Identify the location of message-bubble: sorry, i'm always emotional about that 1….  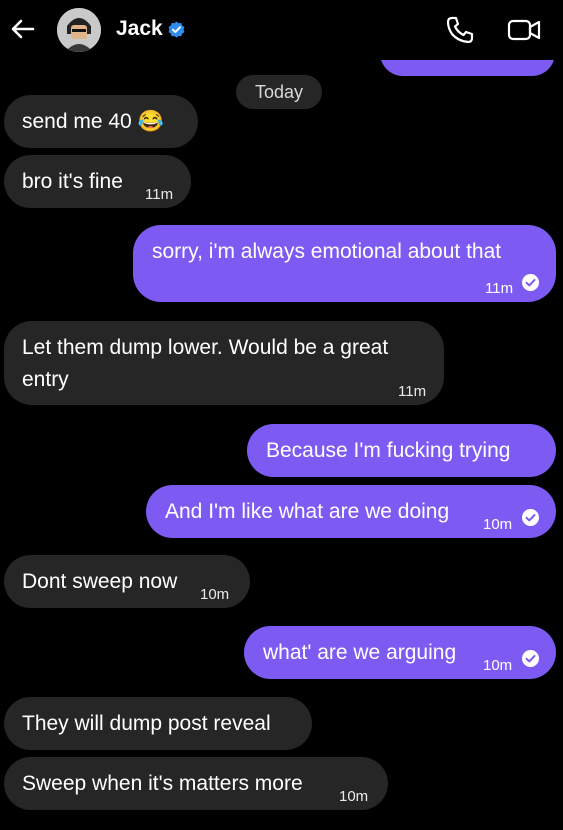
(344, 263).